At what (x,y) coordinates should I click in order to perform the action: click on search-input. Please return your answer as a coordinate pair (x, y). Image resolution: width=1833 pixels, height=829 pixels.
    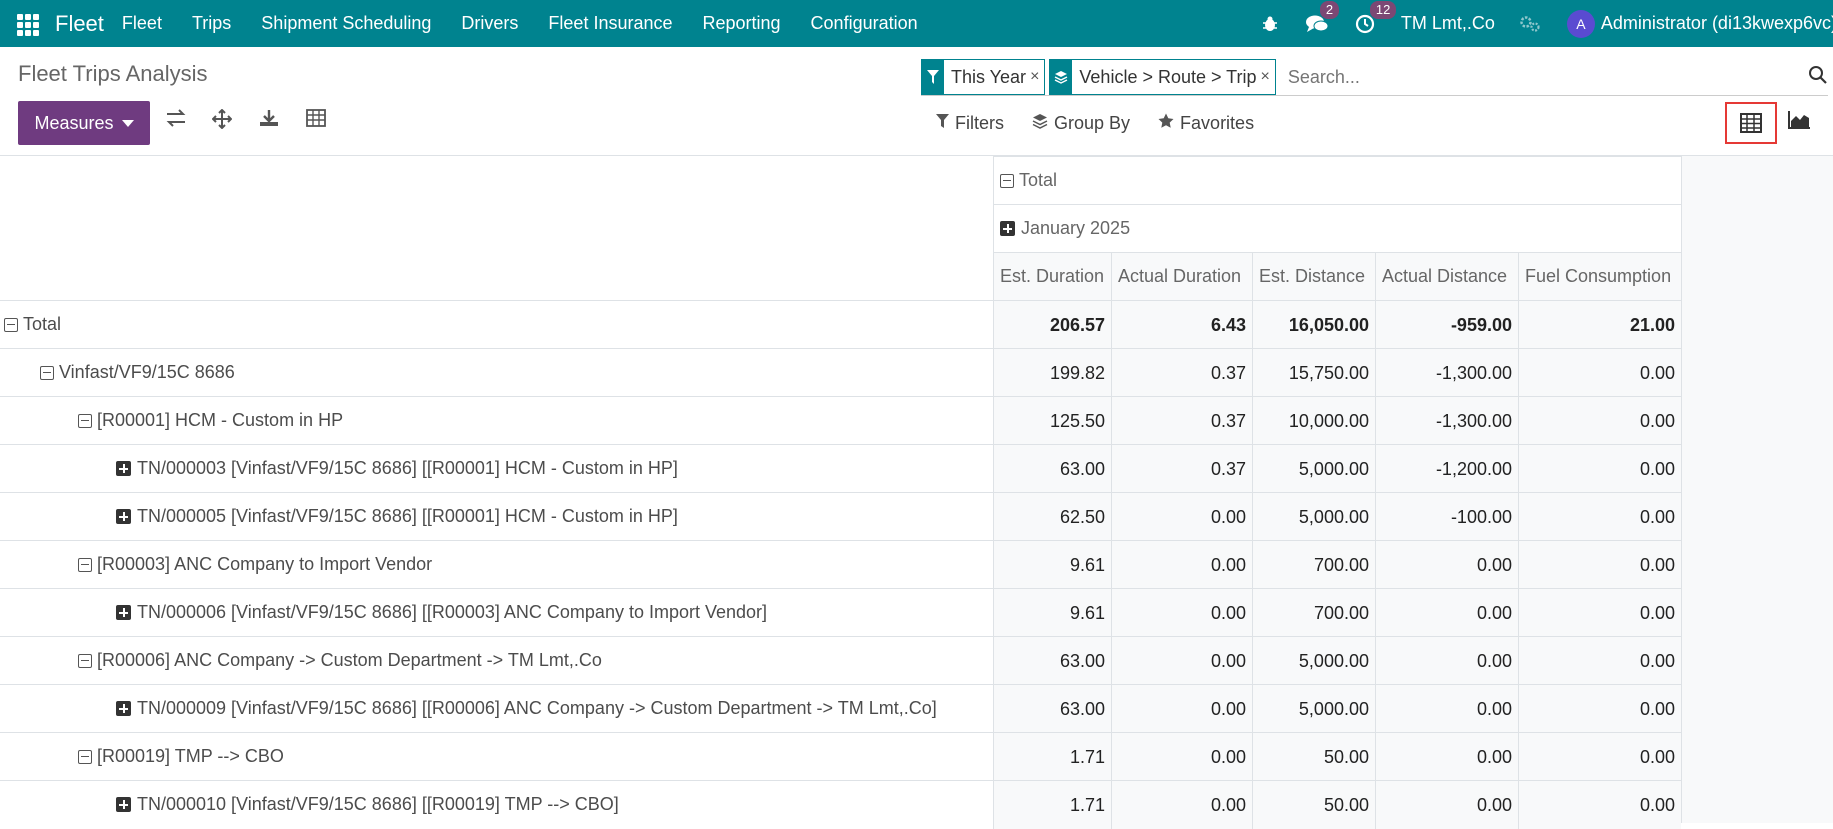
    Looking at the image, I should click on (1557, 77).